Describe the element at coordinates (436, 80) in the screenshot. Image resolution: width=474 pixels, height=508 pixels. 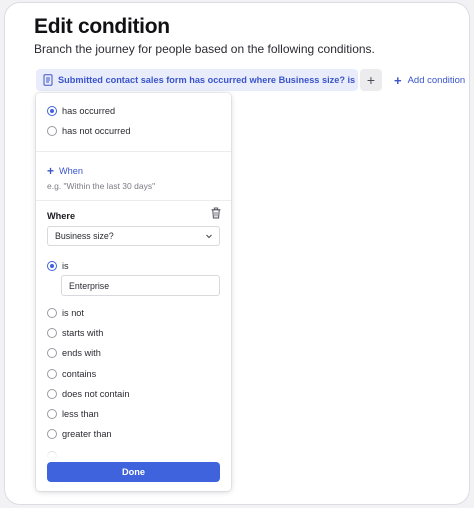
I see `add-condition-label: Add condition` at that location.